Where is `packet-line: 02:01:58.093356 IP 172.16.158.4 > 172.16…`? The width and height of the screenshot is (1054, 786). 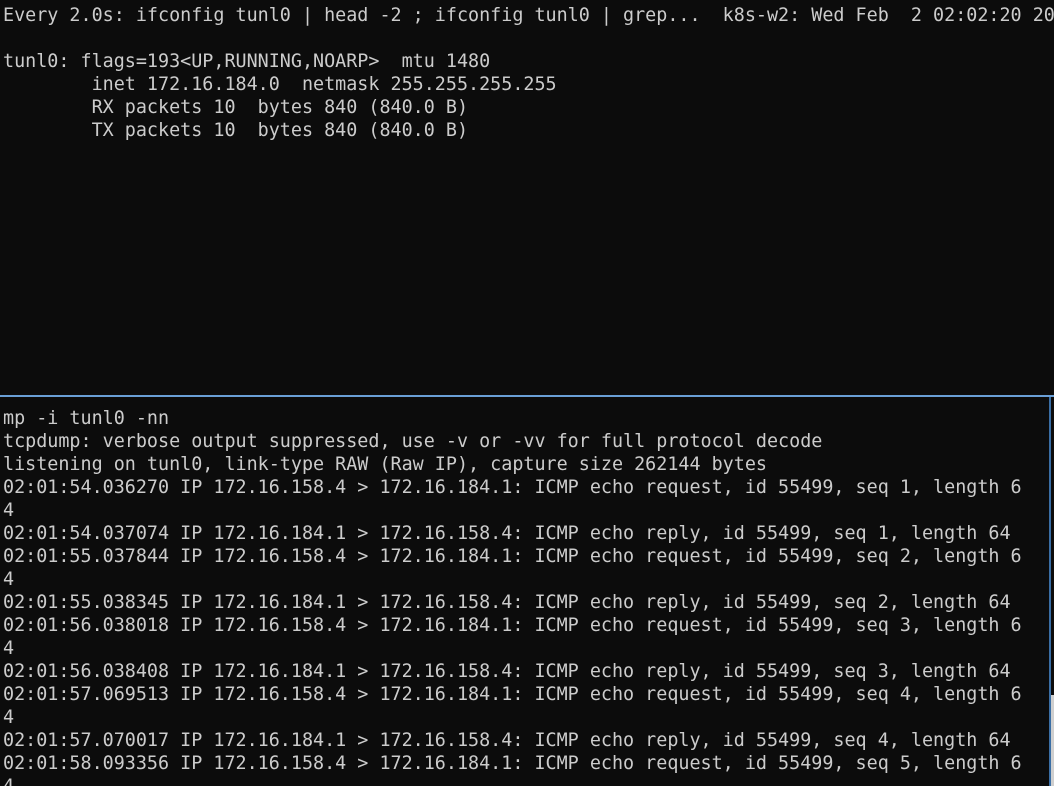 packet-line: 02:01:58.093356 IP 172.16.158.4 > 172.16… is located at coordinates (512, 763).